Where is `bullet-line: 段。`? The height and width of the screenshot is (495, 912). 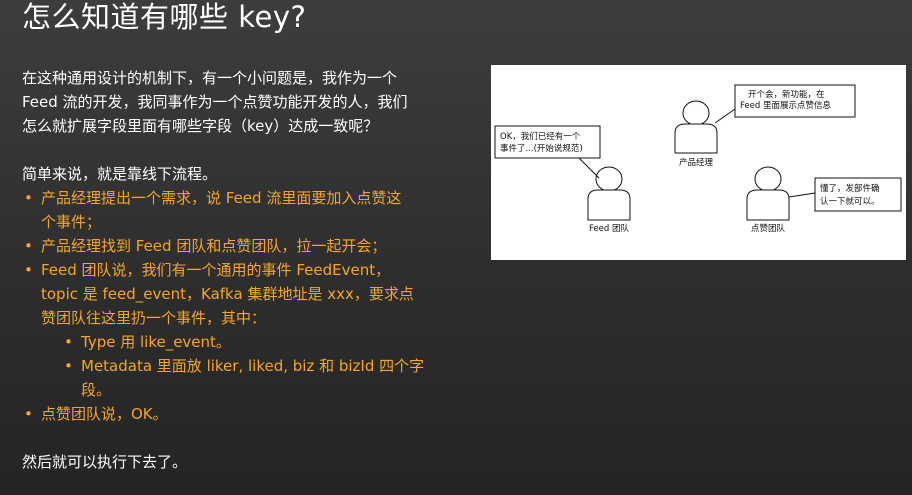
bullet-line: 段。 is located at coordinates (96, 390).